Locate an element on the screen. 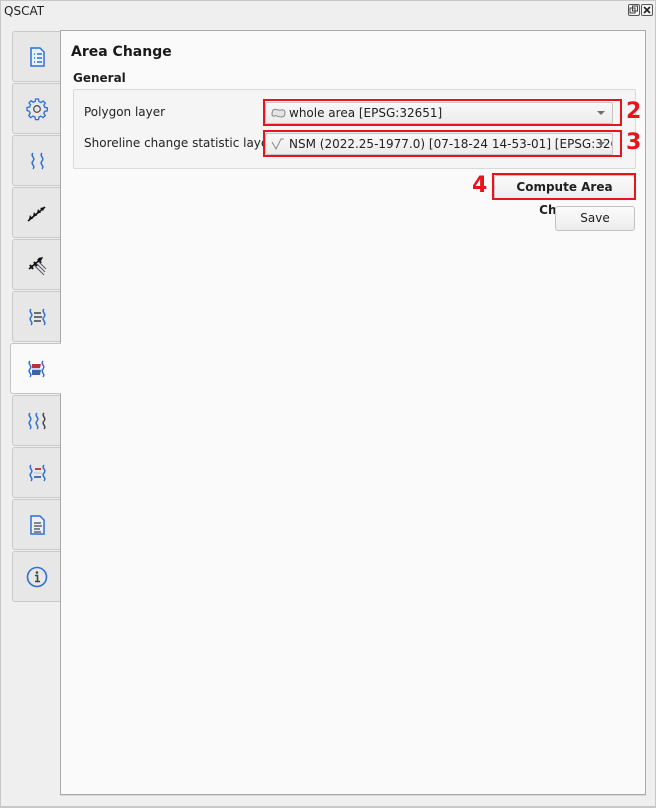 Image resolution: width=656 pixels, height=808 pixels. project-settings-icon is located at coordinates (37, 56).